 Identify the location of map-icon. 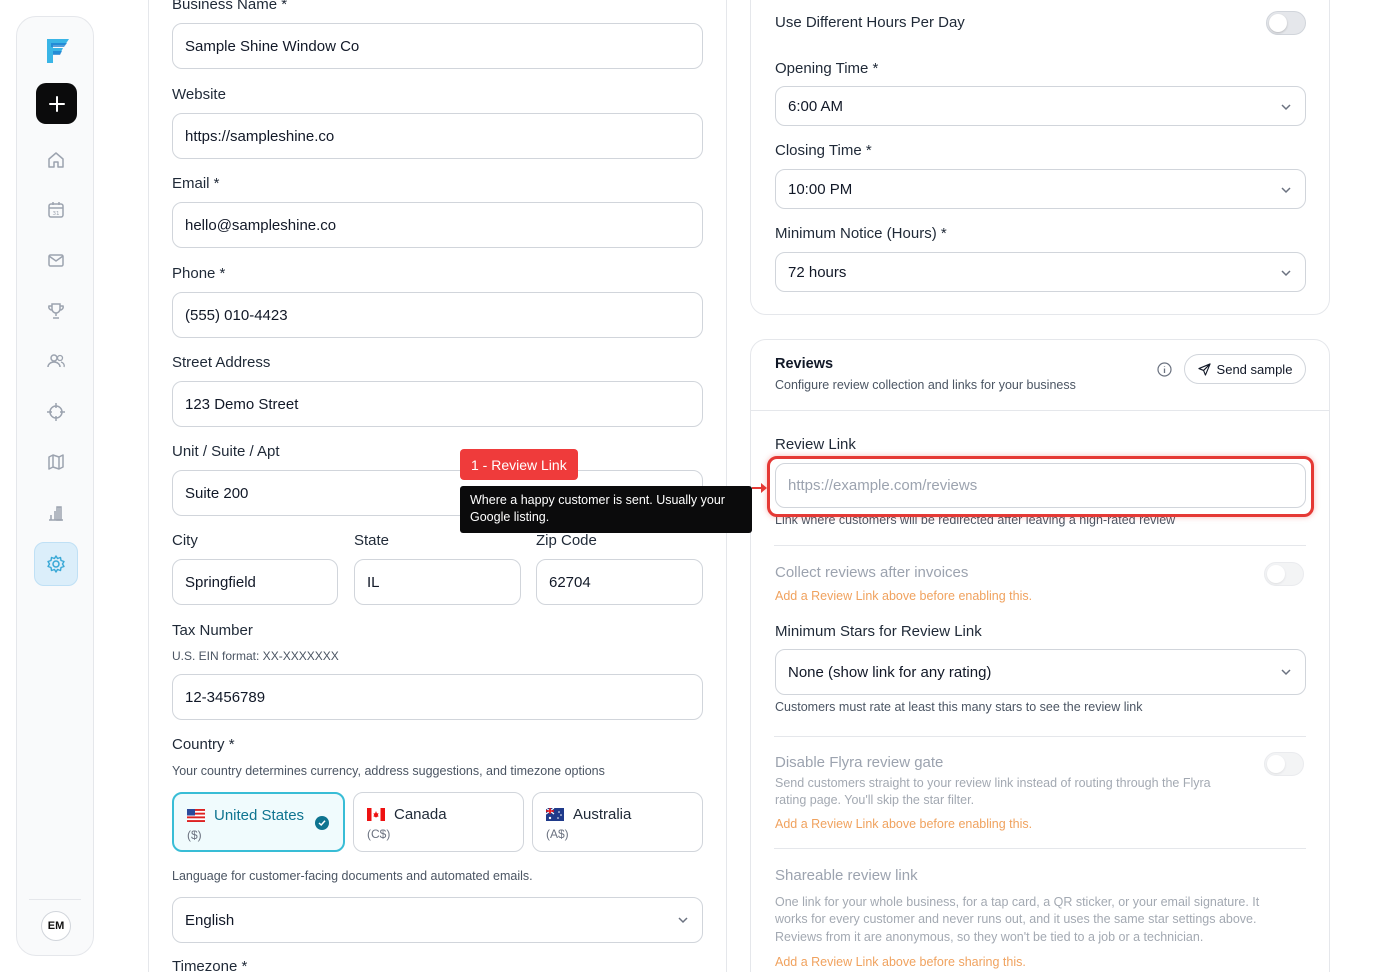
(56, 462).